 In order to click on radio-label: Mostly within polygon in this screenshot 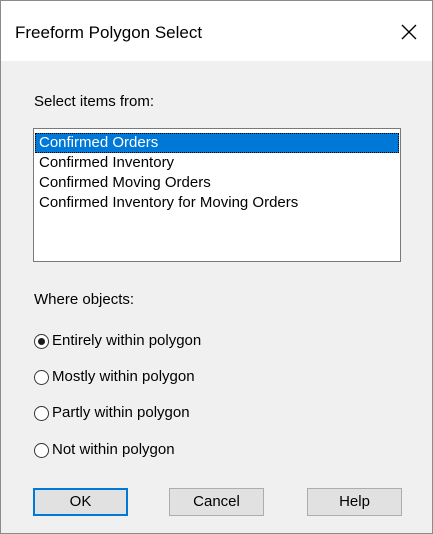, I will do `click(123, 376)`.